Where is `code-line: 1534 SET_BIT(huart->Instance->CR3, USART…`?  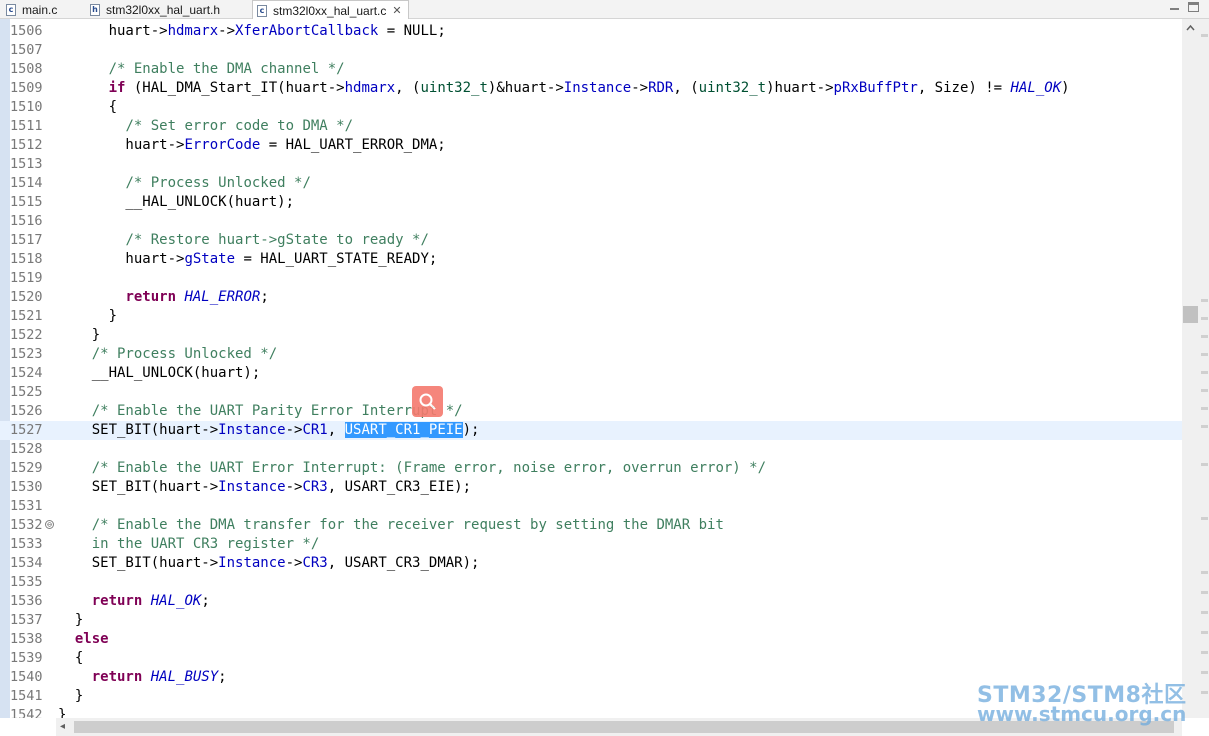
code-line: 1534 SET_BIT(huart->Instance->CR3, USART… is located at coordinates (591, 563).